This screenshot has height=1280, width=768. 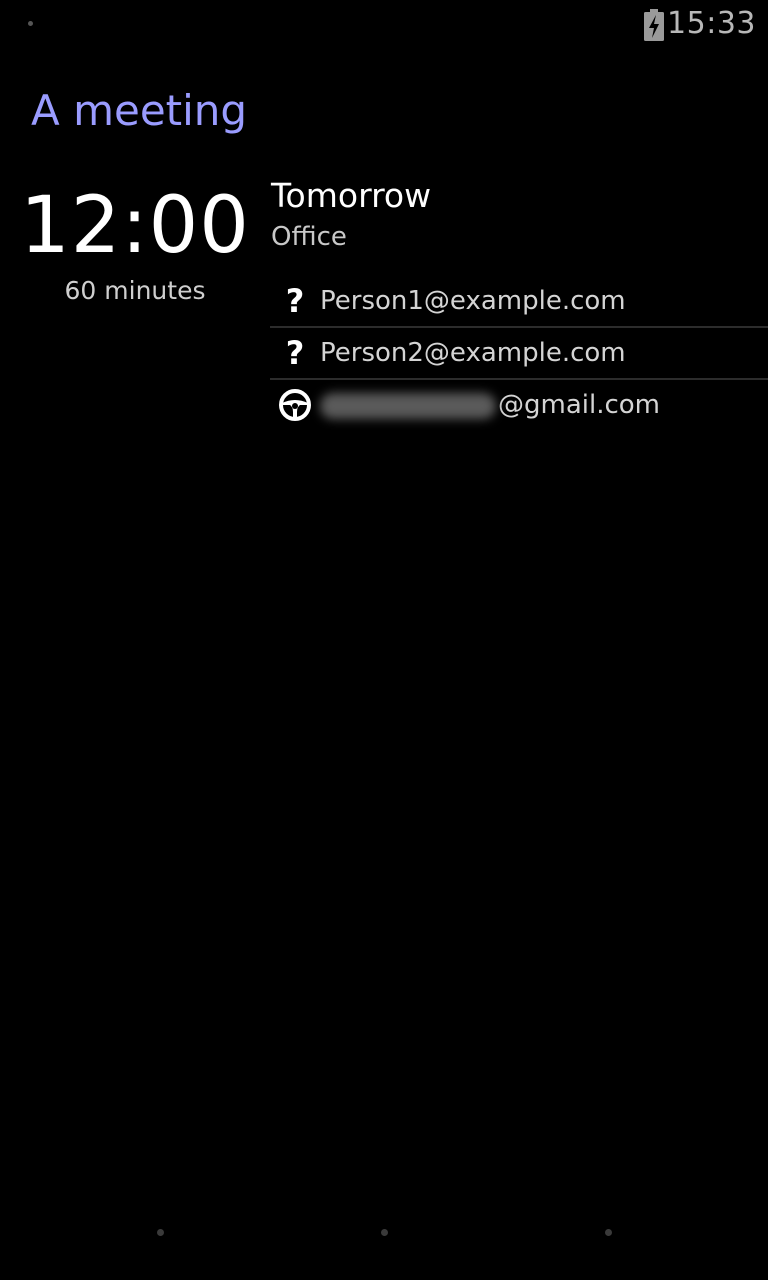 I want to click on status-clock: 15:33, so click(x=711, y=23).